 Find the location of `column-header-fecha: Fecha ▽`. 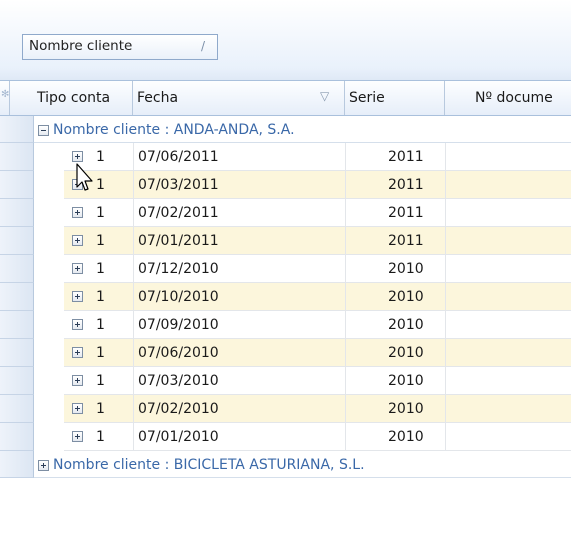

column-header-fecha: Fecha ▽ is located at coordinates (239, 98).